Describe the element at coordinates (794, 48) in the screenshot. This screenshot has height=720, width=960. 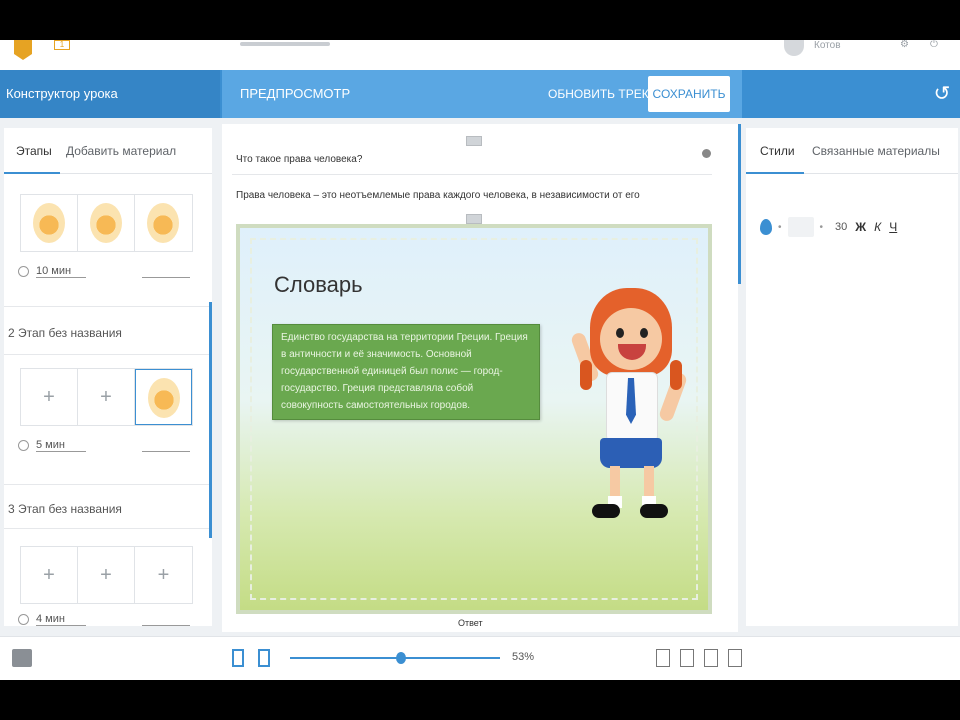
I see `avatar` at that location.